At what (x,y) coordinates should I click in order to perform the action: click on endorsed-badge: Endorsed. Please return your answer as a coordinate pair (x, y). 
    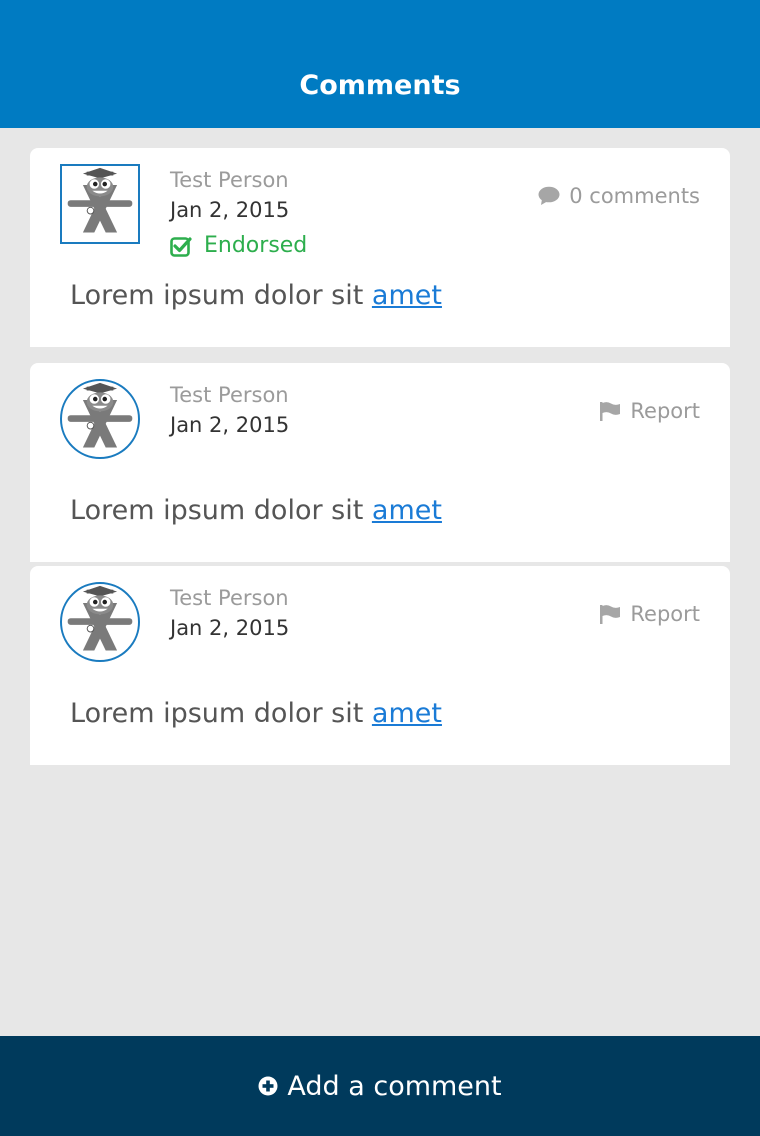
    Looking at the image, I should click on (238, 245).